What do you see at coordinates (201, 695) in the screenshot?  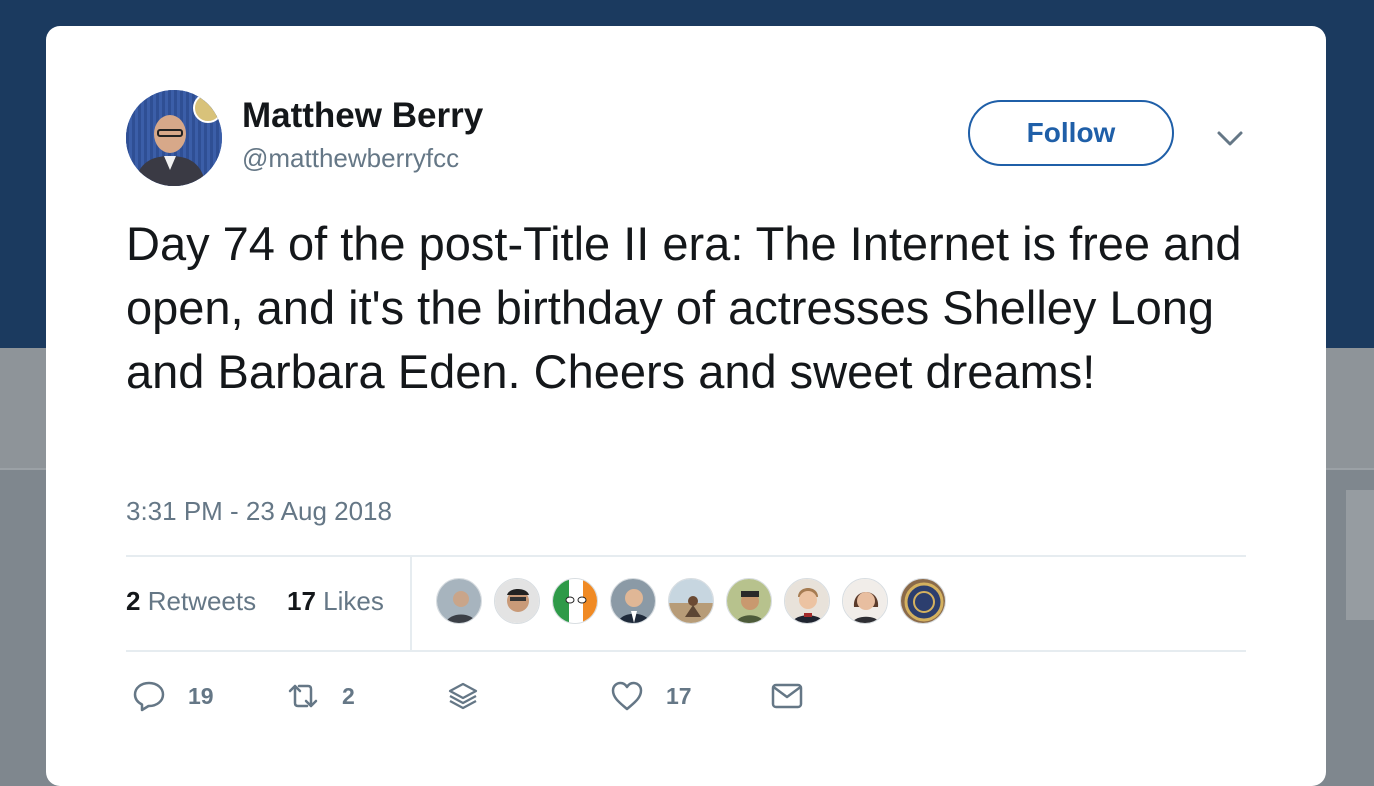 I see `reply-count: 19` at bounding box center [201, 695].